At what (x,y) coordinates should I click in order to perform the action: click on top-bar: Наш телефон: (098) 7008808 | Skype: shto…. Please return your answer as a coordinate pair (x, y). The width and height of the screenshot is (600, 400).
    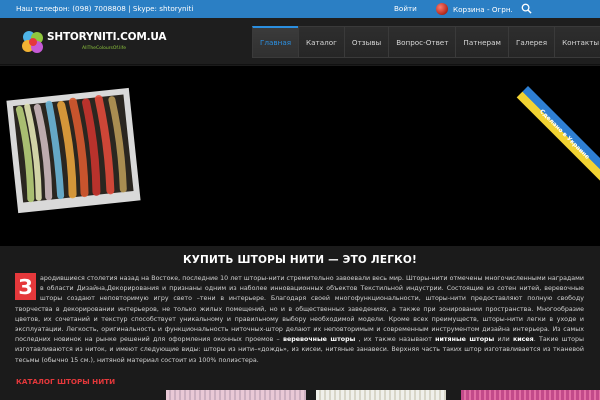
    Looking at the image, I should click on (300, 9).